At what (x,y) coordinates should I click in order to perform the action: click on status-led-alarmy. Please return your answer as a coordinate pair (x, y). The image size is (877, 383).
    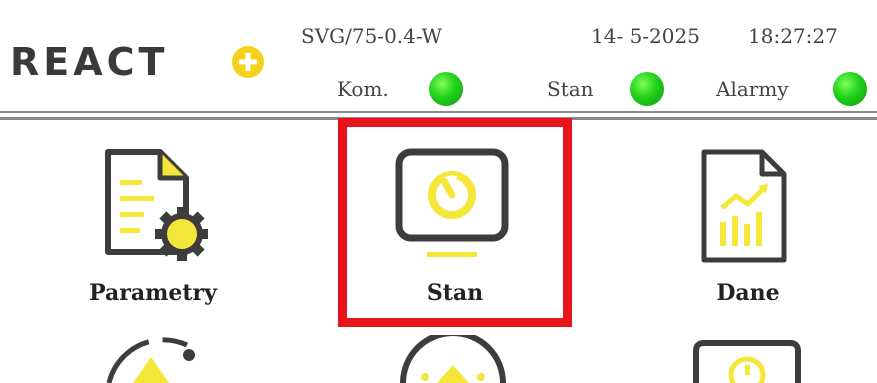
    Looking at the image, I should click on (850, 89).